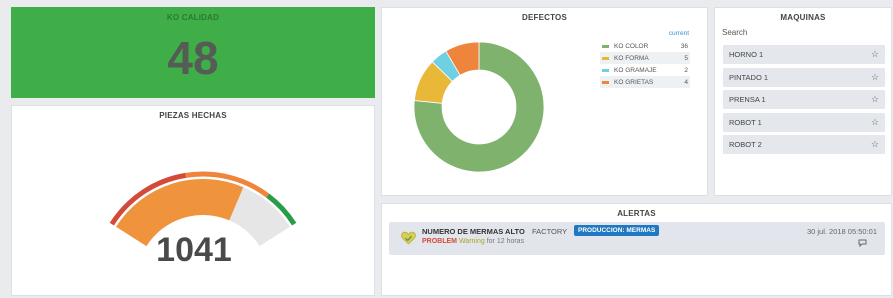 This screenshot has width=893, height=298. I want to click on legend-item: KO COLOR 36, so click(645, 46).